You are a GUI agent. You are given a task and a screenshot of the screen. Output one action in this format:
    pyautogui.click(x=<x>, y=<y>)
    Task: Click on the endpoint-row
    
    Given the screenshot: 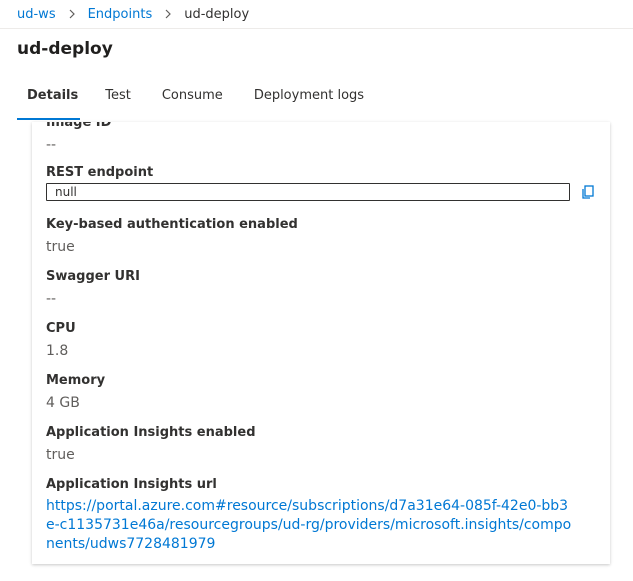 What is the action you would take?
    pyautogui.click(x=321, y=192)
    